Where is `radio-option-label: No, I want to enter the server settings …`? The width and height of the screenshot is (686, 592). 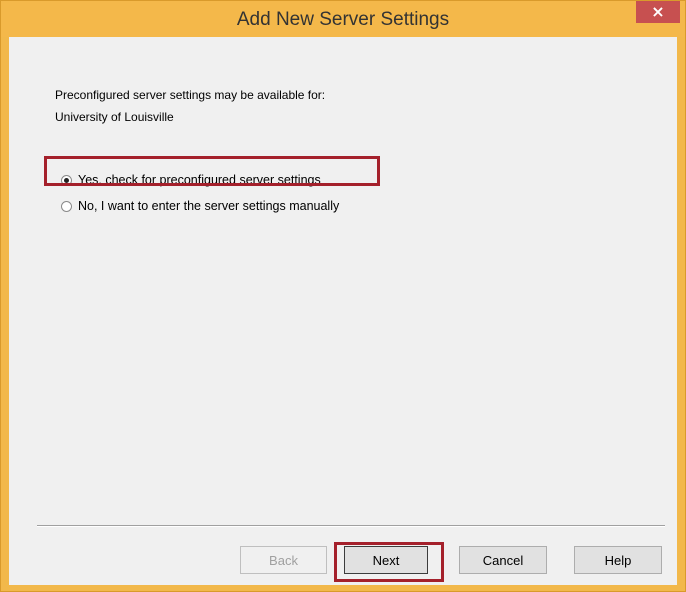 radio-option-label: No, I want to enter the server settings … is located at coordinates (209, 206).